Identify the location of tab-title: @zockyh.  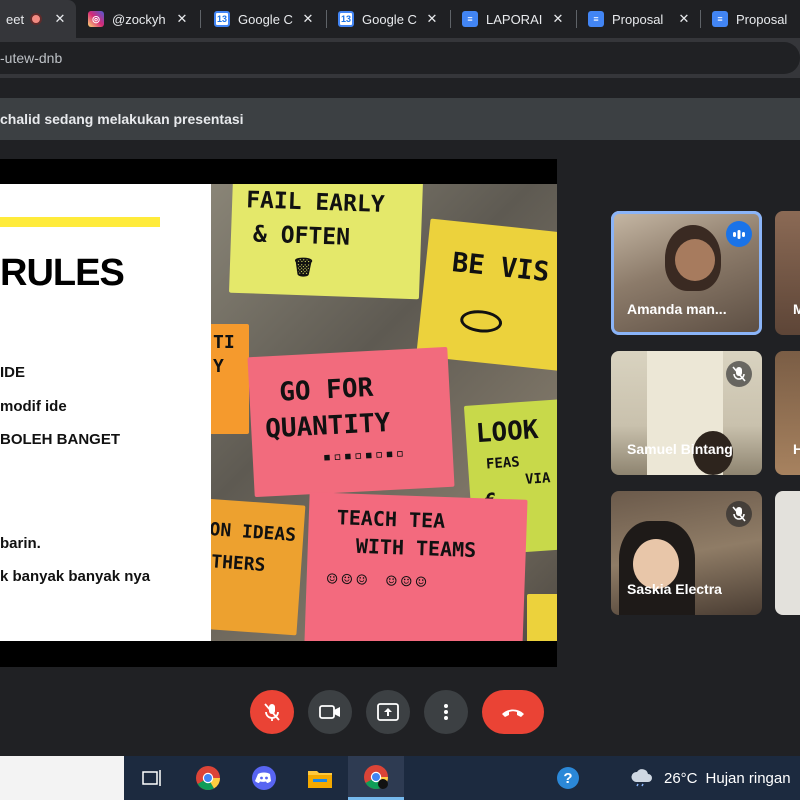
(139, 19).